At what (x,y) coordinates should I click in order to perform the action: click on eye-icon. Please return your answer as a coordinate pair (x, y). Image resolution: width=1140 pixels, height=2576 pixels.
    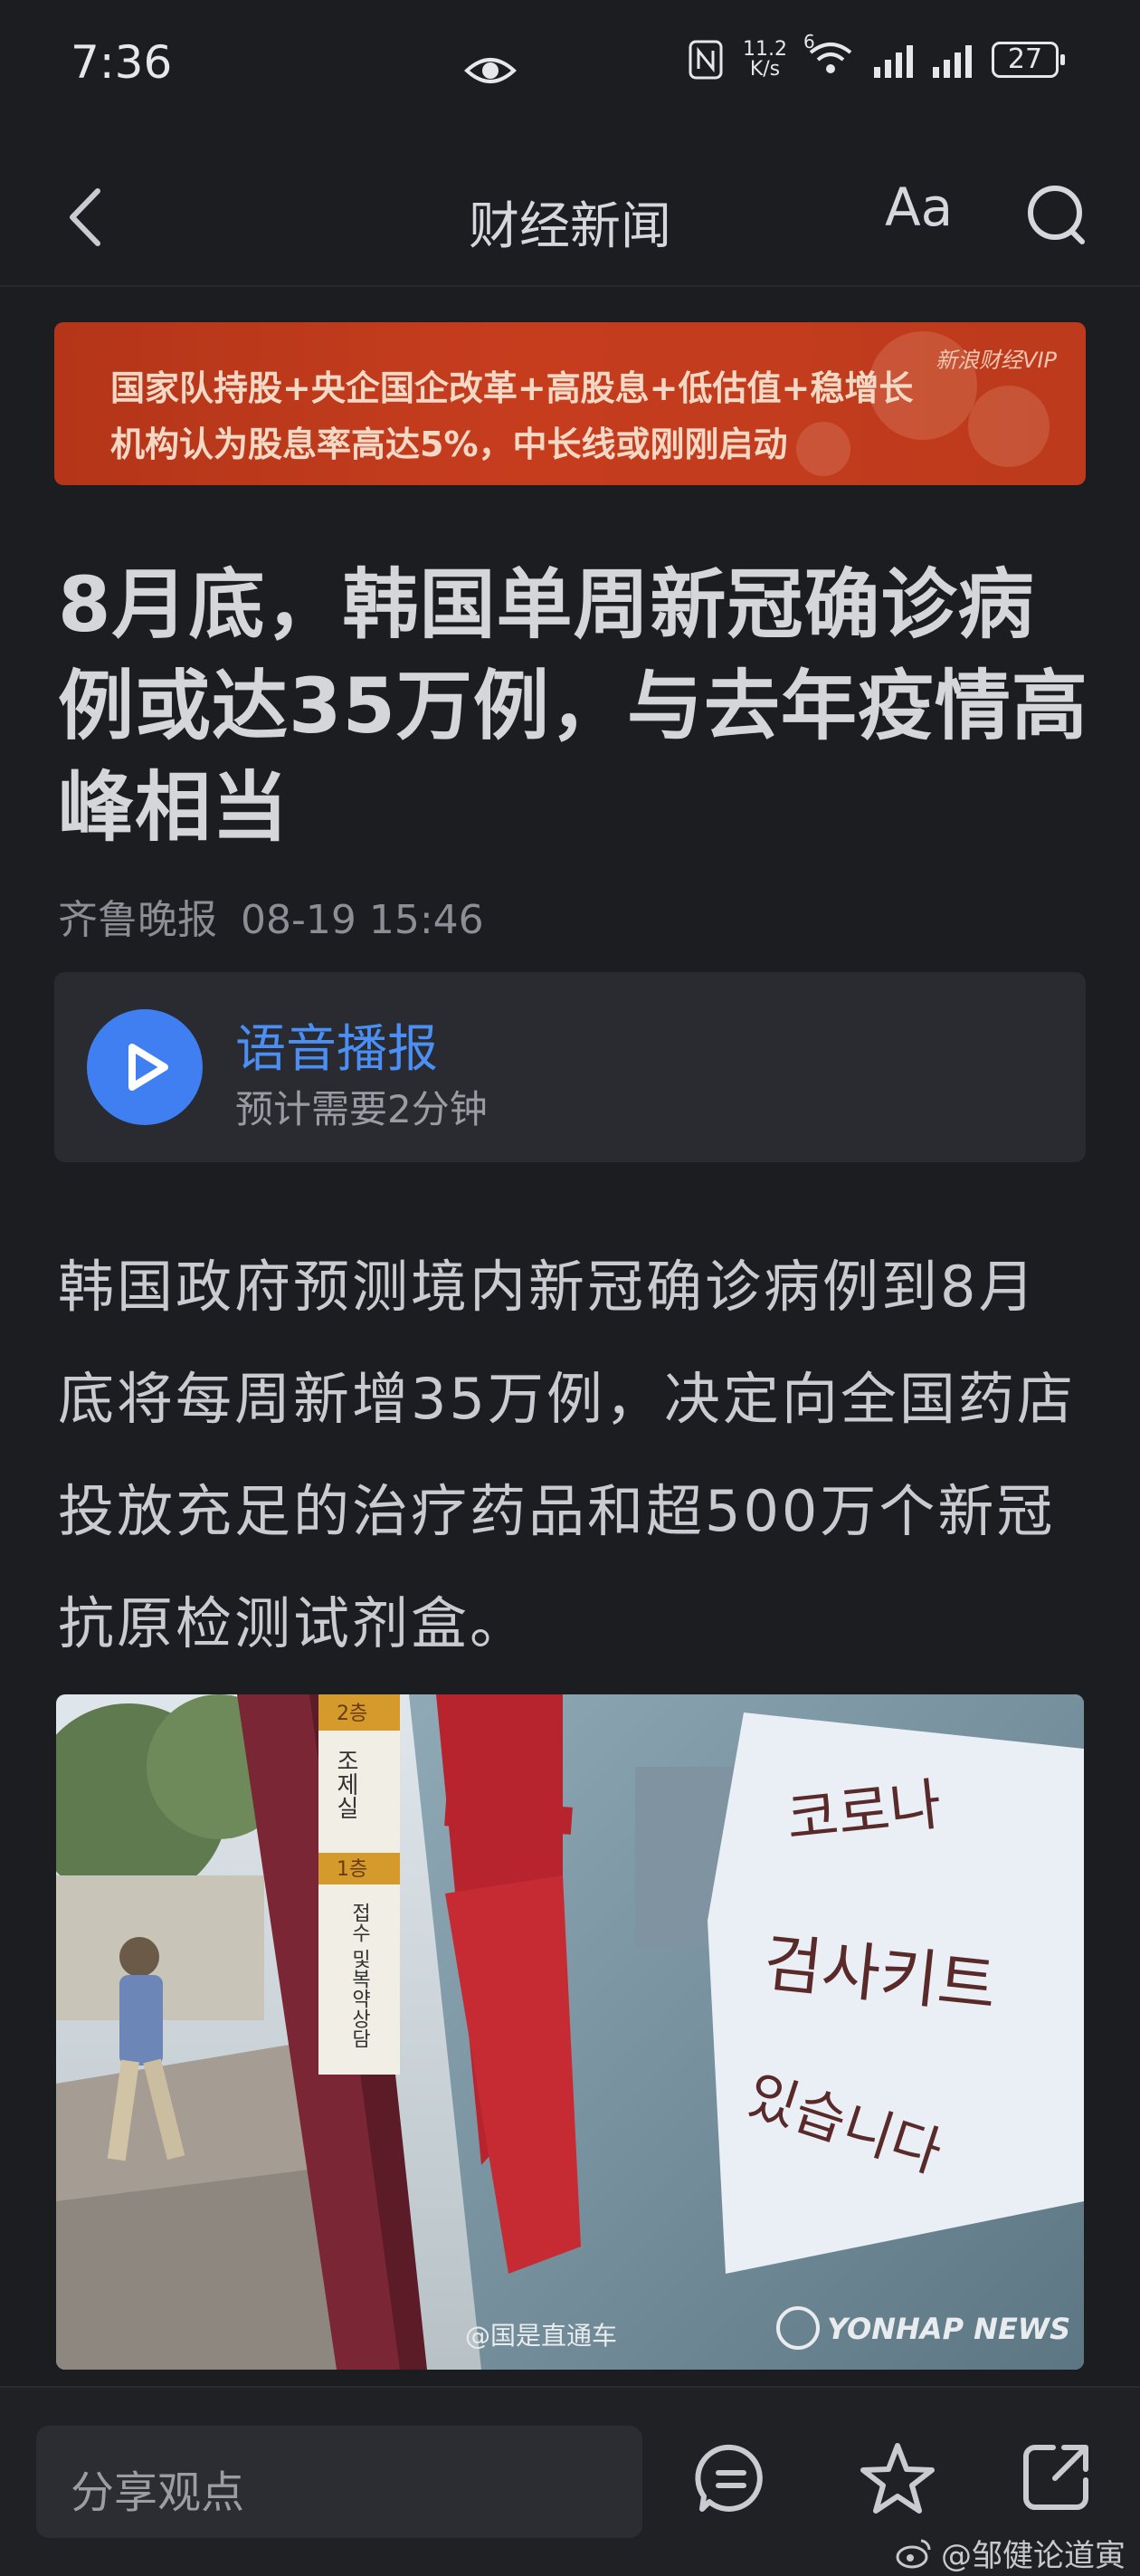
    Looking at the image, I should click on (490, 70).